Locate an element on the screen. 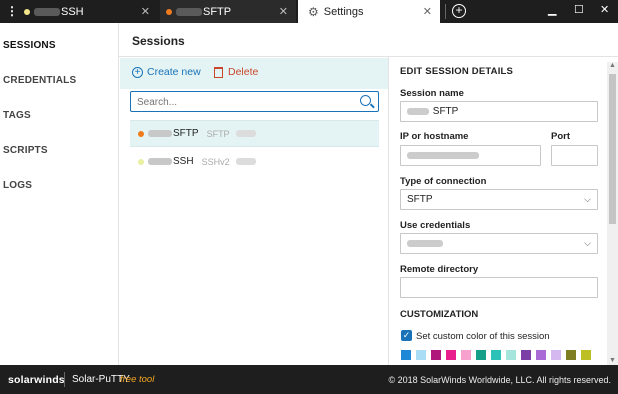 The height and width of the screenshot is (394, 618). tab-bar: ⋮ SSH ✕ SFTP ✕ ⚙ Settings ✕ + ▁ ☐ ✕ is located at coordinates (309, 11).